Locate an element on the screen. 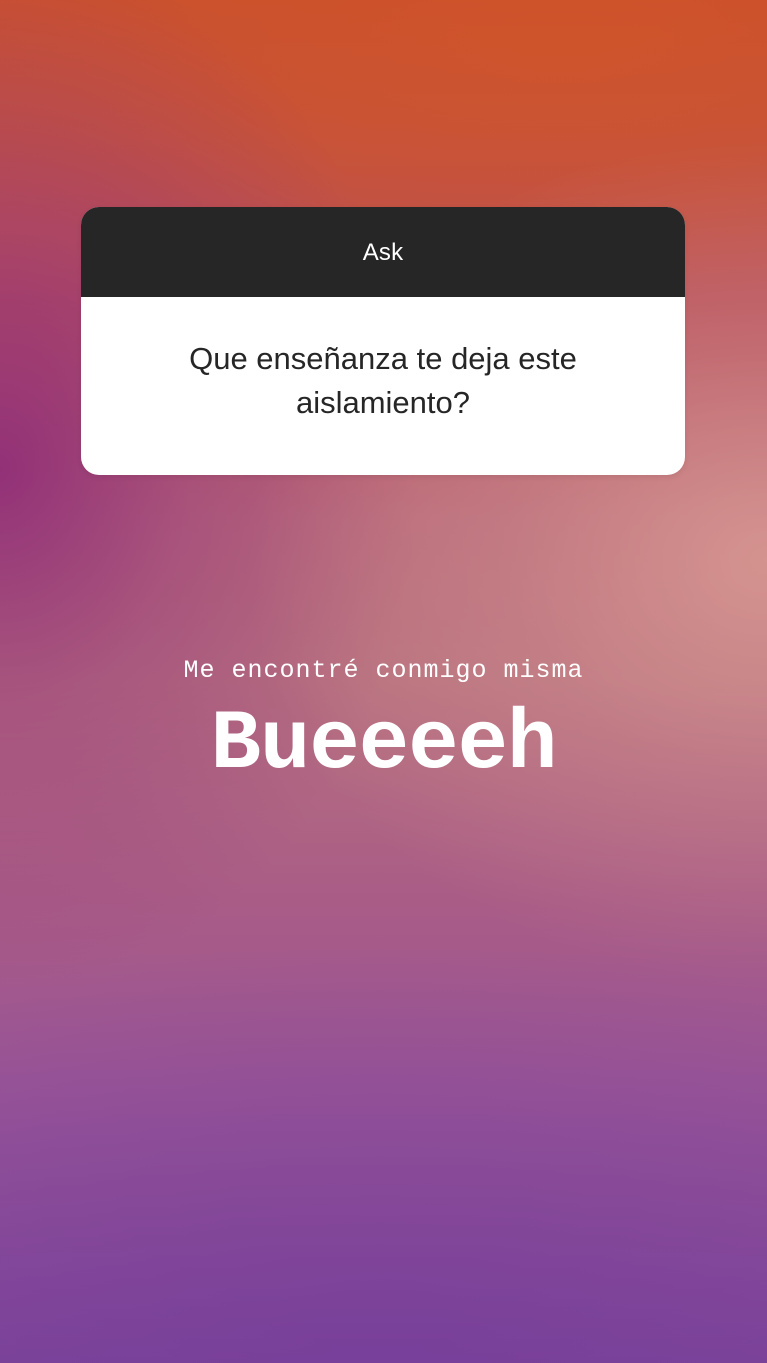  question-sticker-title: Ask is located at coordinates (383, 252).